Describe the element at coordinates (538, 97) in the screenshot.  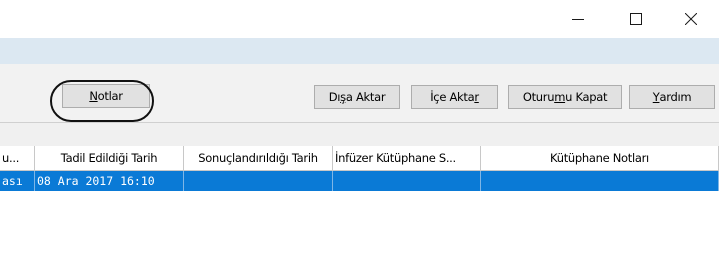
I see `oturumu-kapat-label-pre: Oturu` at that location.